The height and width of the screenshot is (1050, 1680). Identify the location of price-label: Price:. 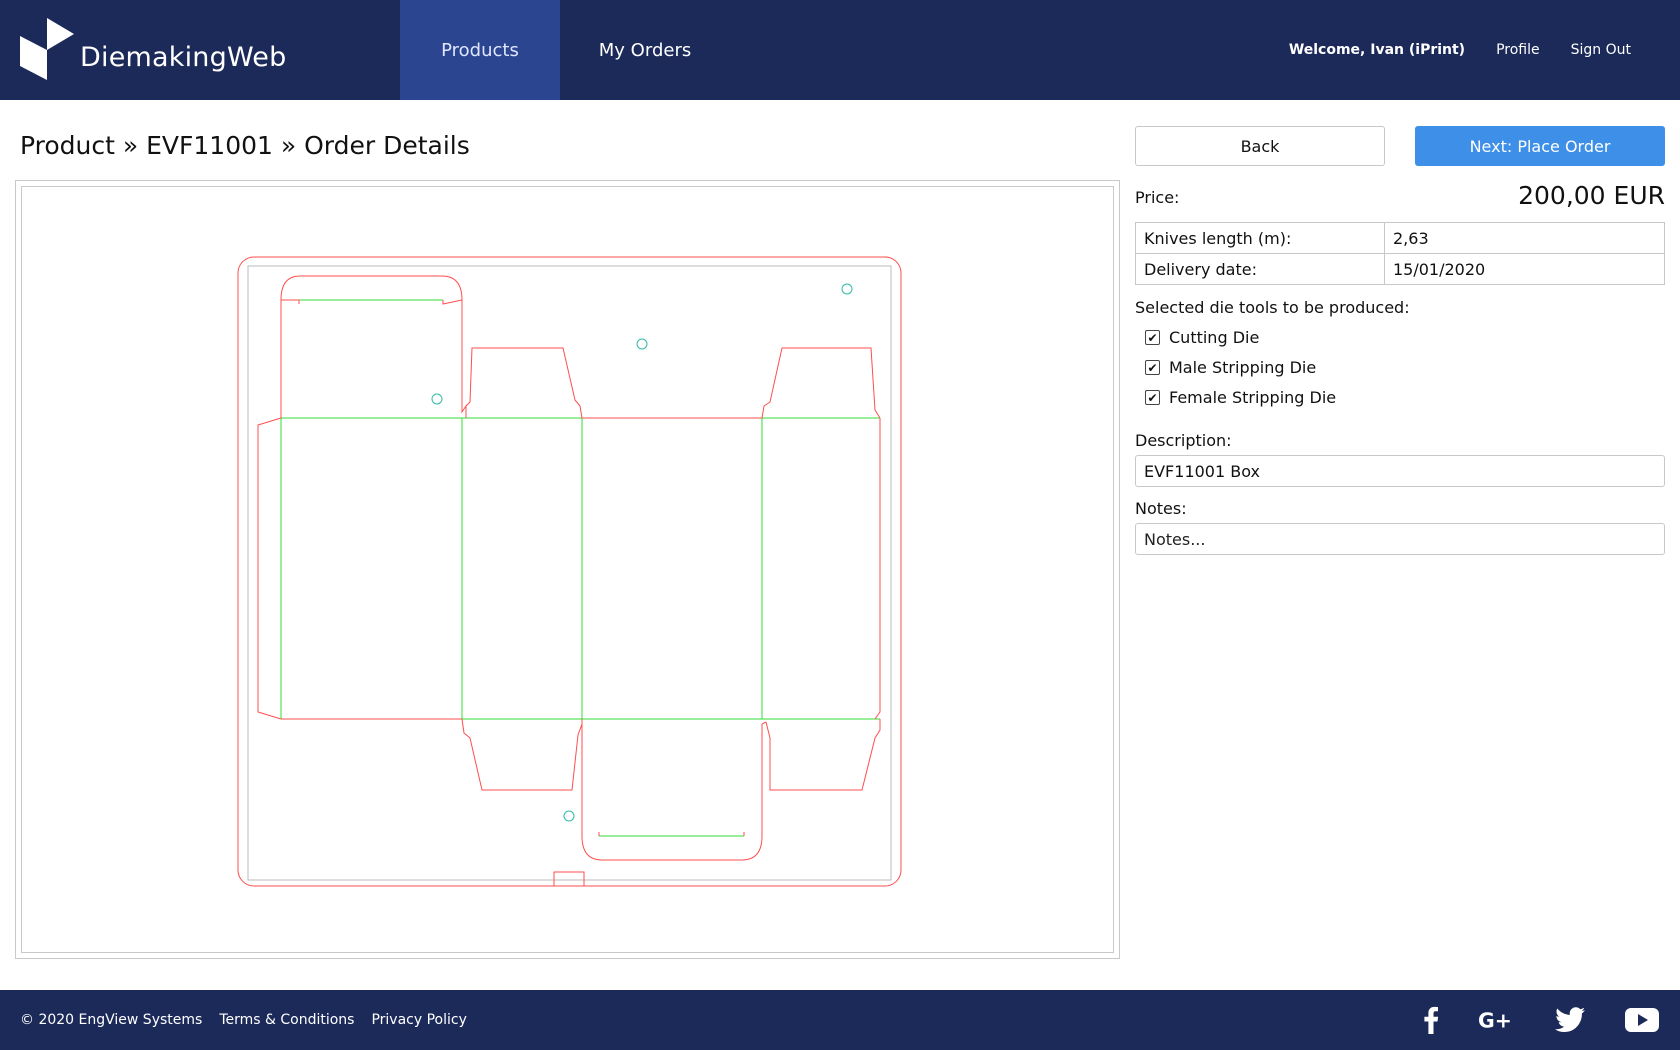
(1157, 197).